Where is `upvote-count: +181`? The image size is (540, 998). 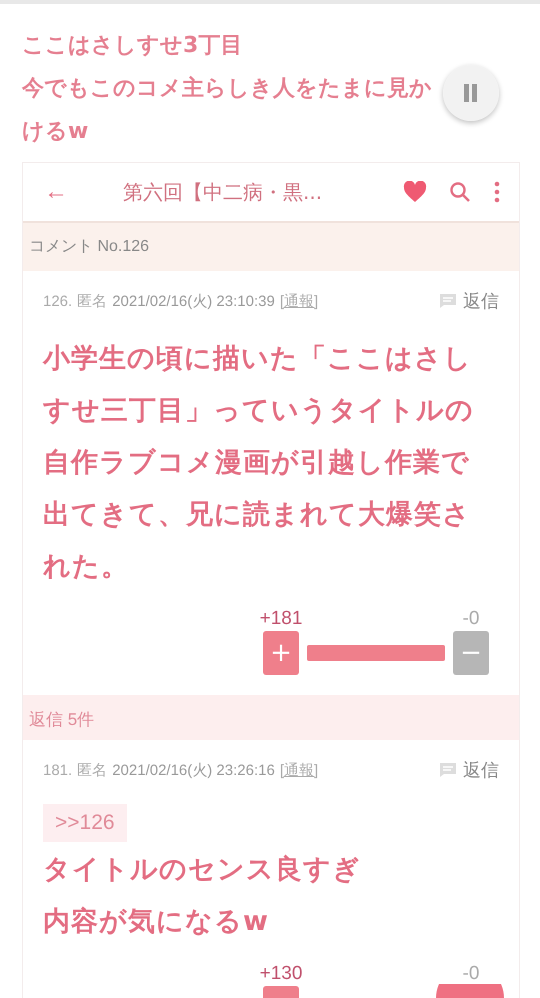 upvote-count: +181 is located at coordinates (281, 619).